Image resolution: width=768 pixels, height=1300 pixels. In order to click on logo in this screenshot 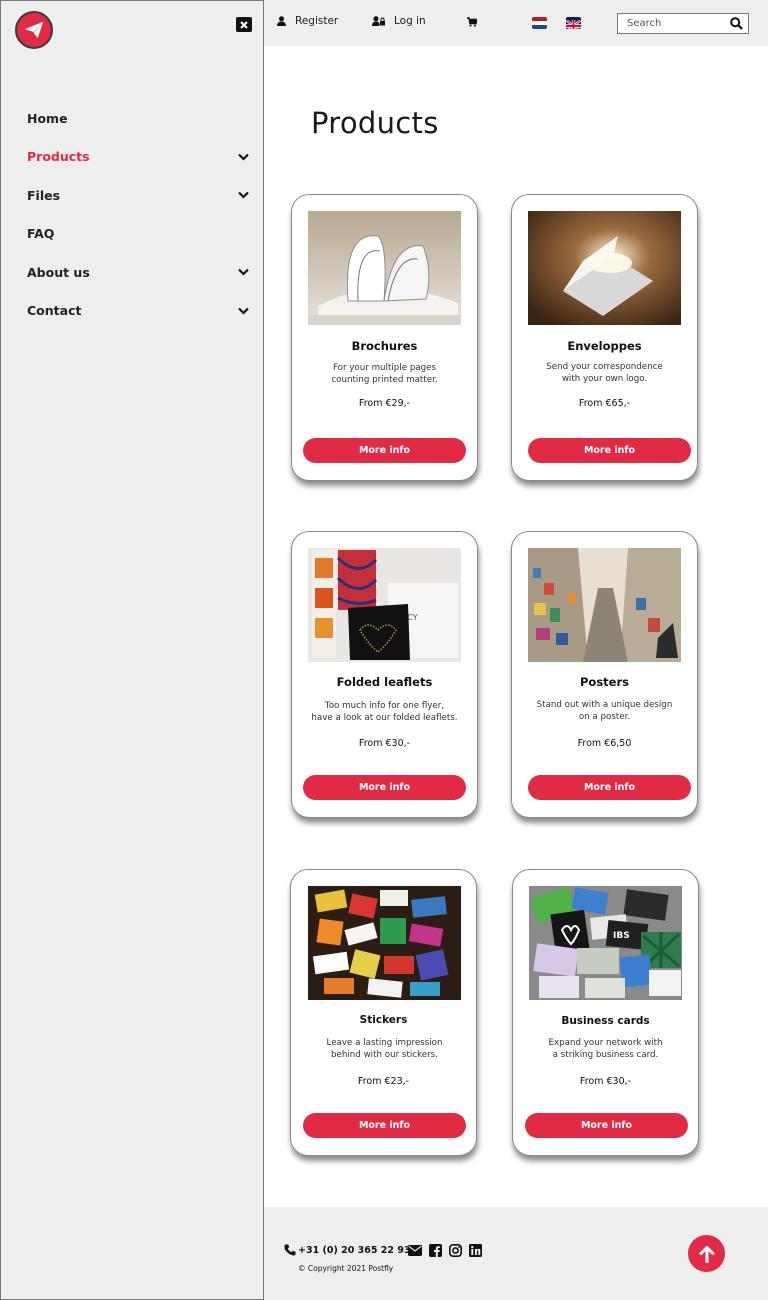, I will do `click(34, 30)`.